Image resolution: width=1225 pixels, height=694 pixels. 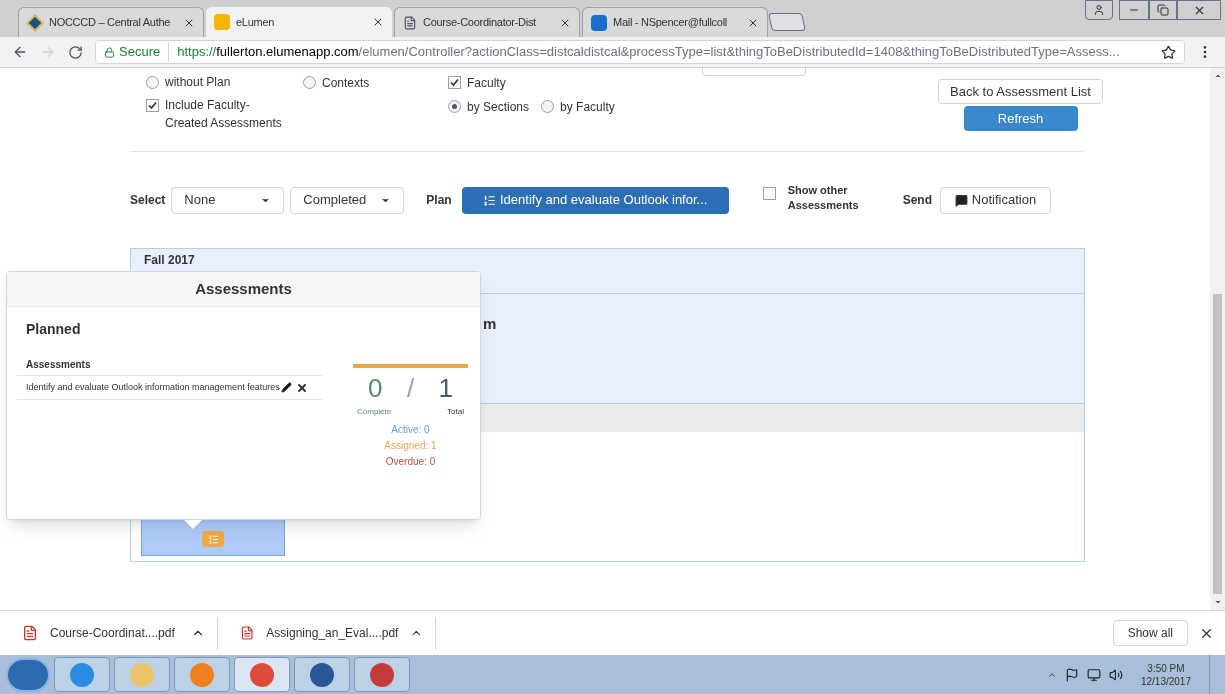 I want to click on speech-bubble-icon, so click(x=961, y=200).